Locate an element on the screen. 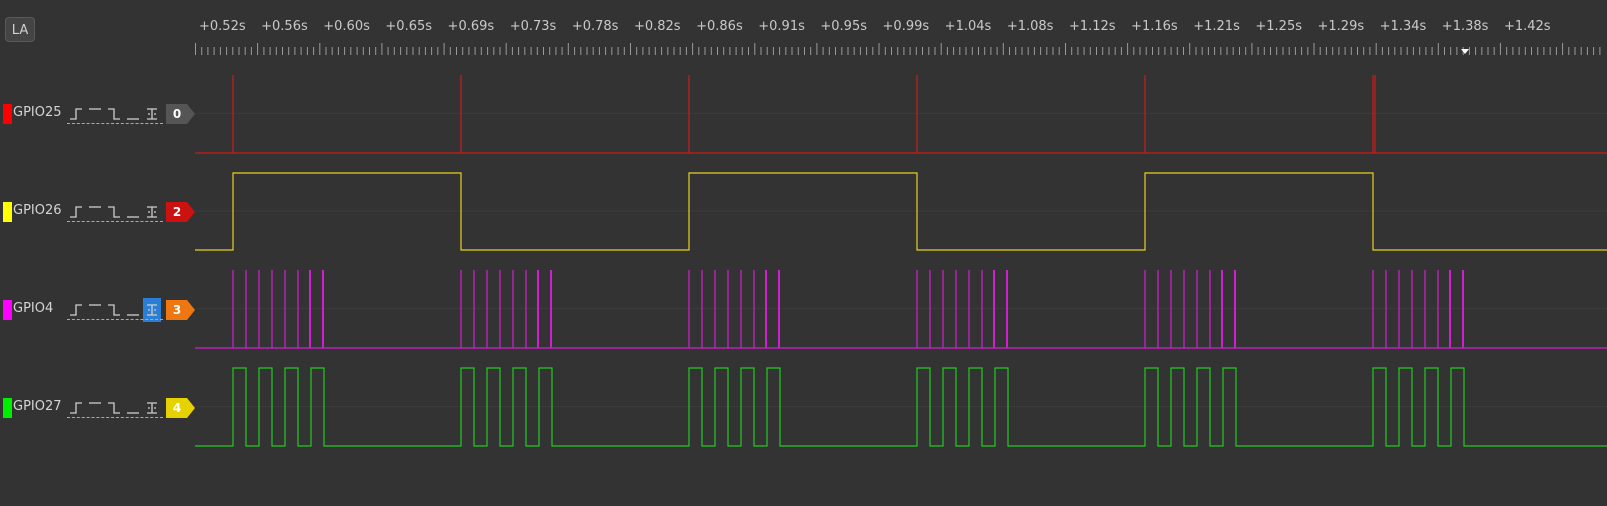 This screenshot has height=506, width=1607. channel-header-gpio4: GPIO4 3 is located at coordinates (100, 310).